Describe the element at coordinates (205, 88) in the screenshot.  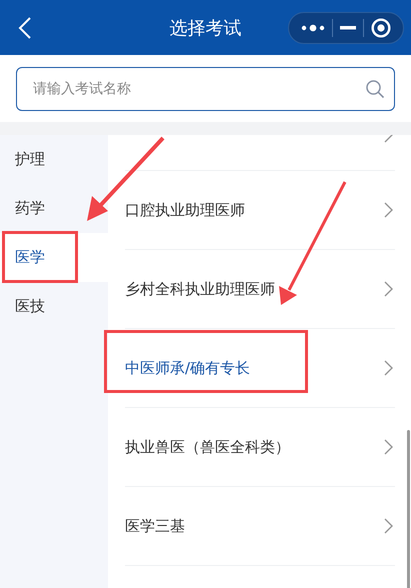
I see `search-field: 请输入考试名称` at that location.